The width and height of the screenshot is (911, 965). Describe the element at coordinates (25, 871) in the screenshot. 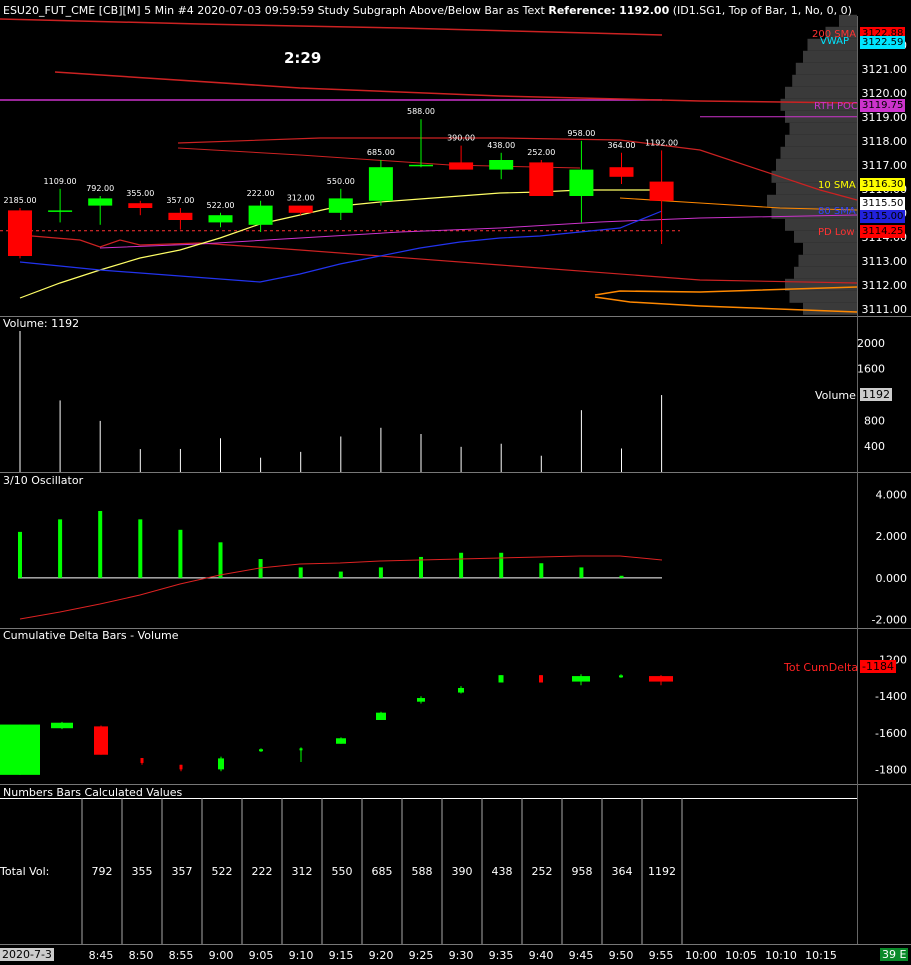

I see `total-vol-label: Total Vol:` at that location.